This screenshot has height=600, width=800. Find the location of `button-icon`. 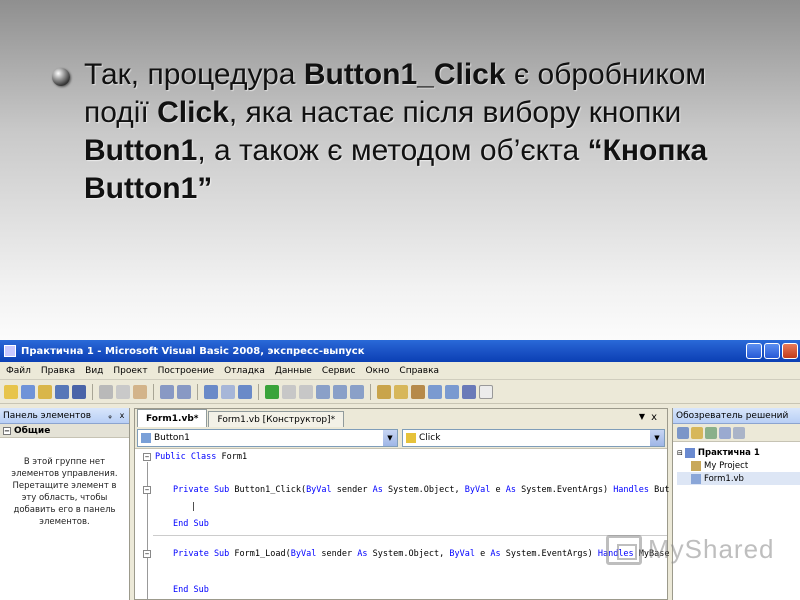

button-icon is located at coordinates (146, 437).